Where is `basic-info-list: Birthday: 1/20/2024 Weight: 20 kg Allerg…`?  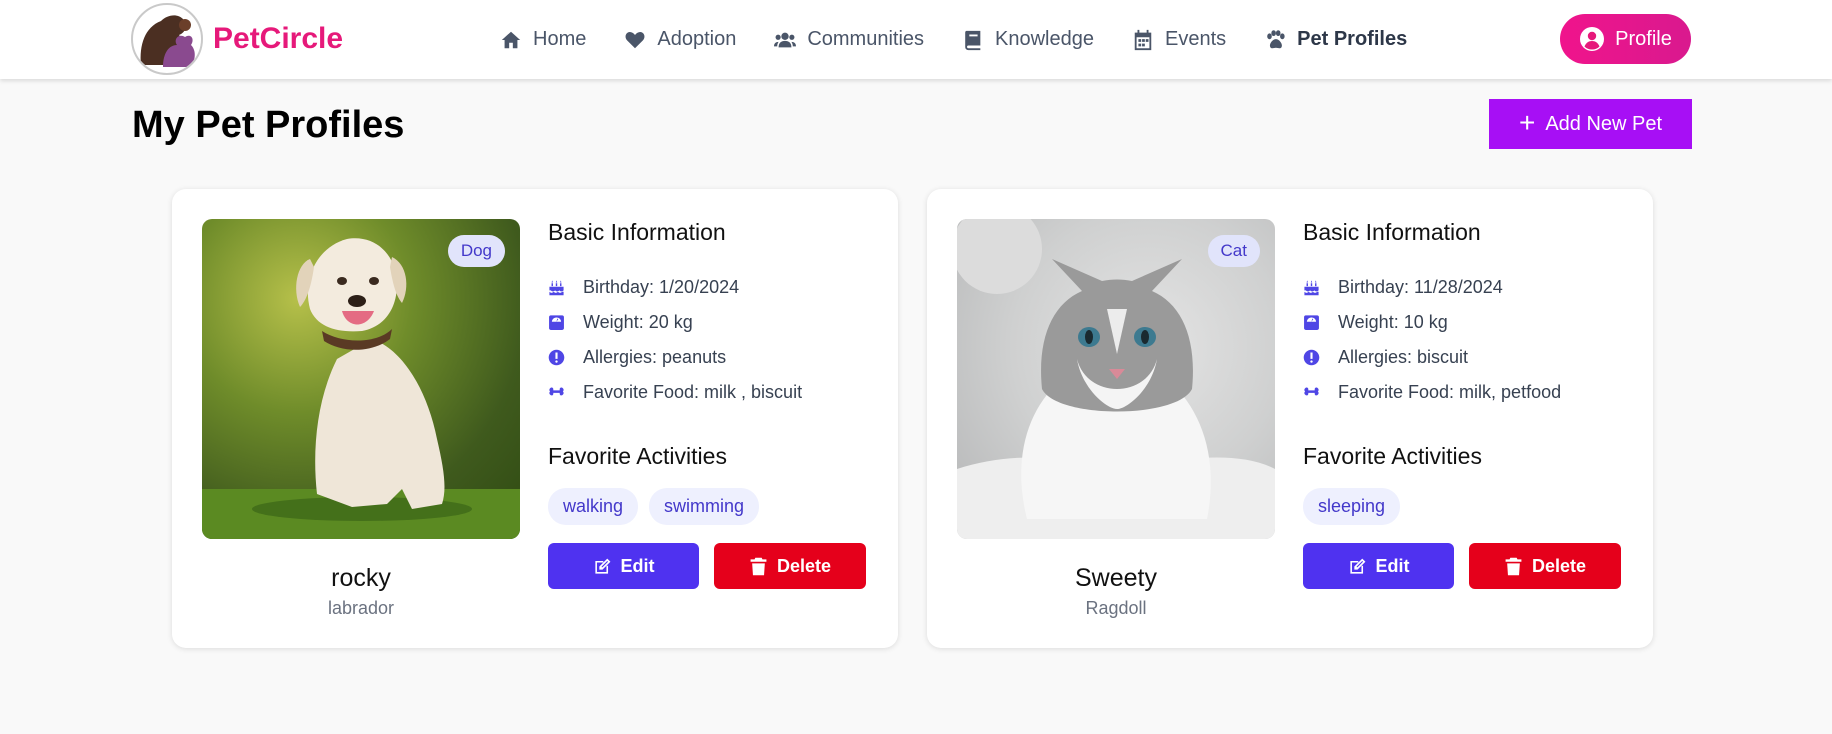
basic-info-list: Birthday: 1/20/2024 Weight: 20 kg Allerg… is located at coordinates (713, 340).